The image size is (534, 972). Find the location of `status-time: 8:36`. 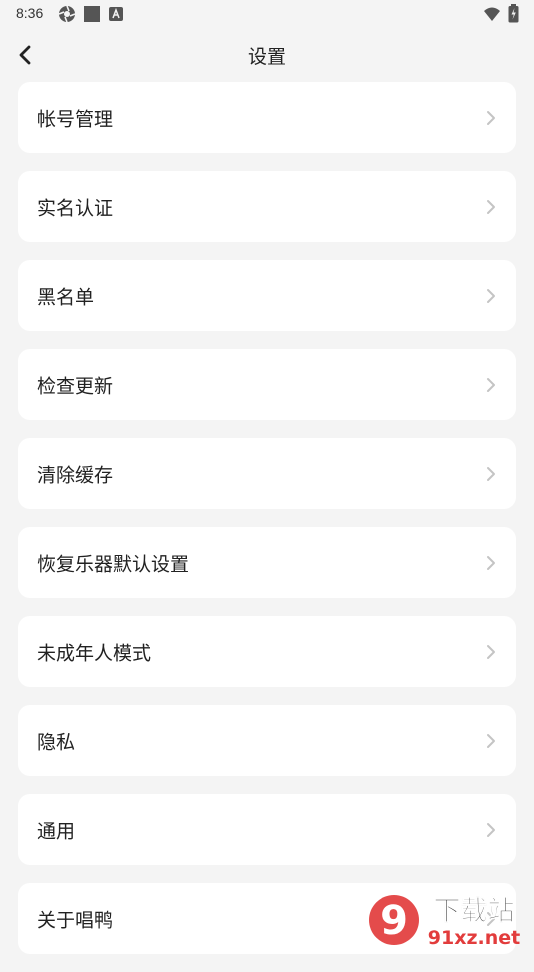

status-time: 8:36 is located at coordinates (30, 13).